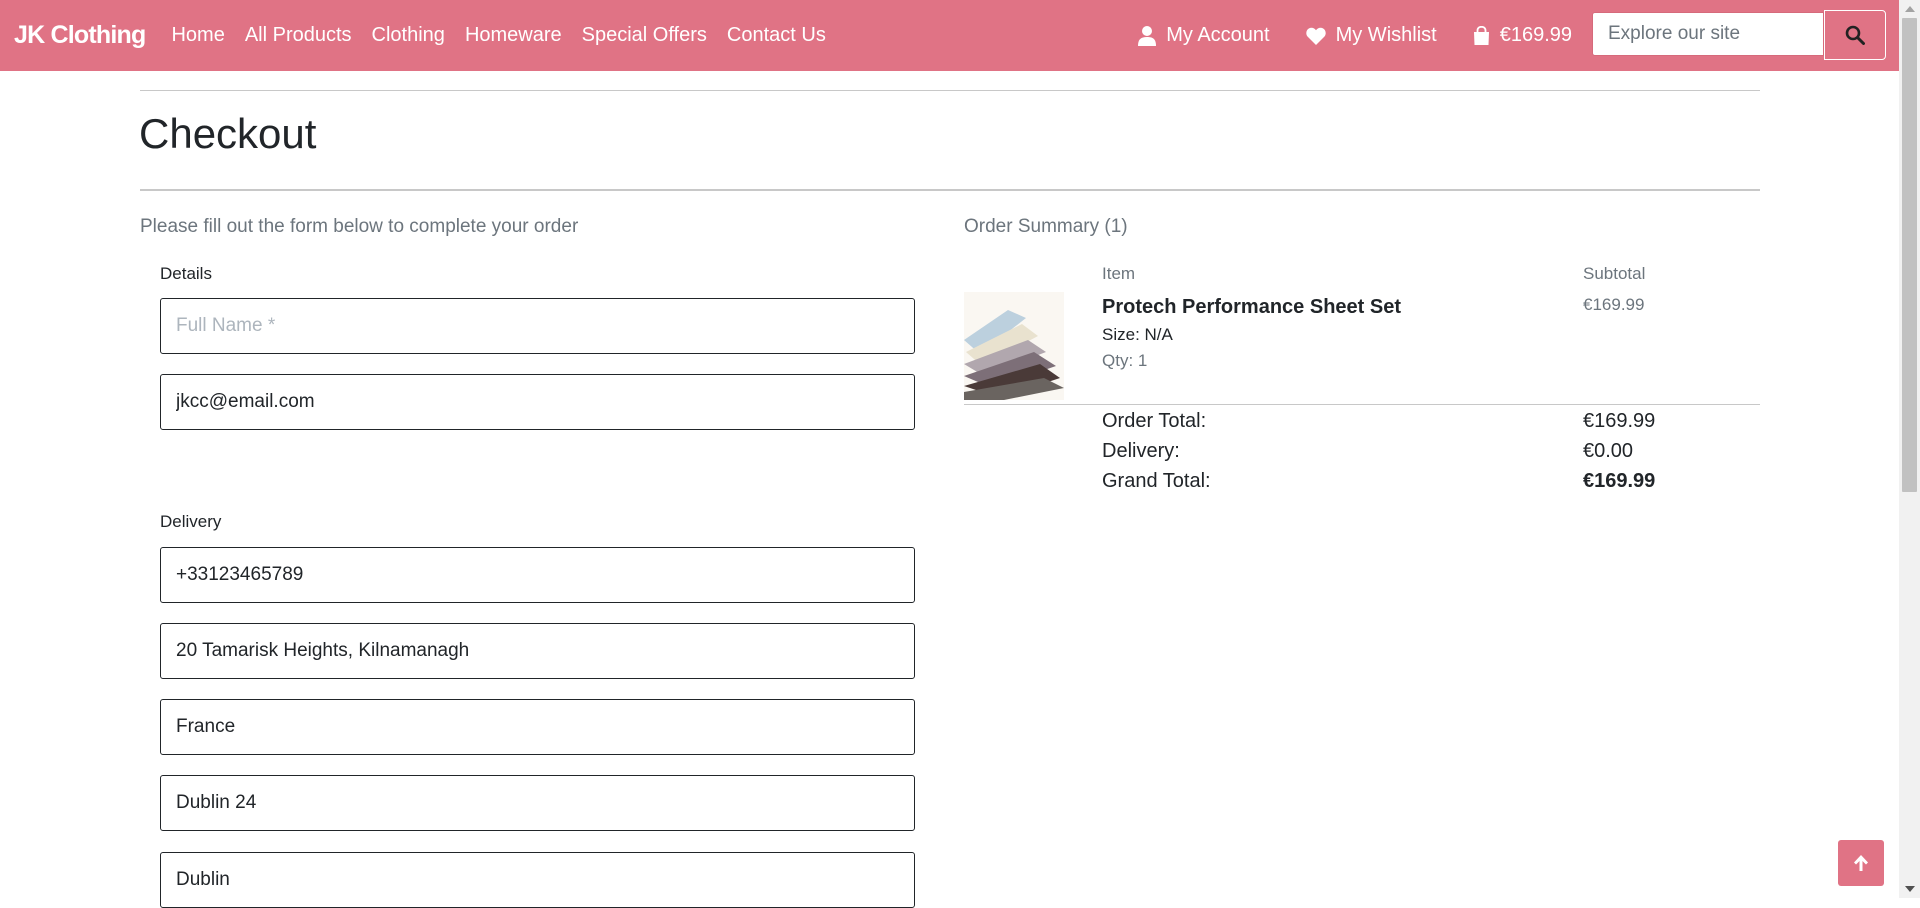  What do you see at coordinates (1218, 35) in the screenshot?
I see `my-account-label: My Account` at bounding box center [1218, 35].